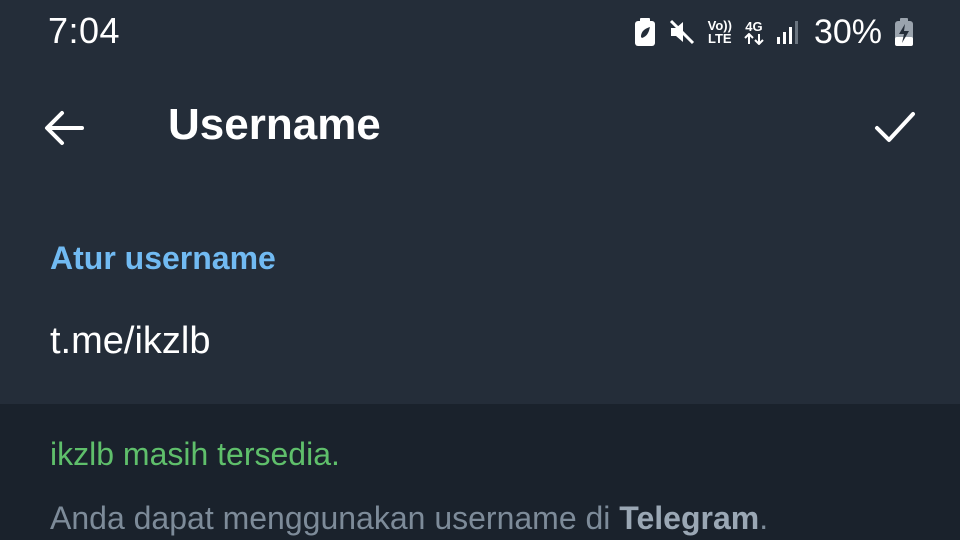 The image size is (960, 540). What do you see at coordinates (195, 454) in the screenshot?
I see `availability-message: ikzlb masih tersedia.` at bounding box center [195, 454].